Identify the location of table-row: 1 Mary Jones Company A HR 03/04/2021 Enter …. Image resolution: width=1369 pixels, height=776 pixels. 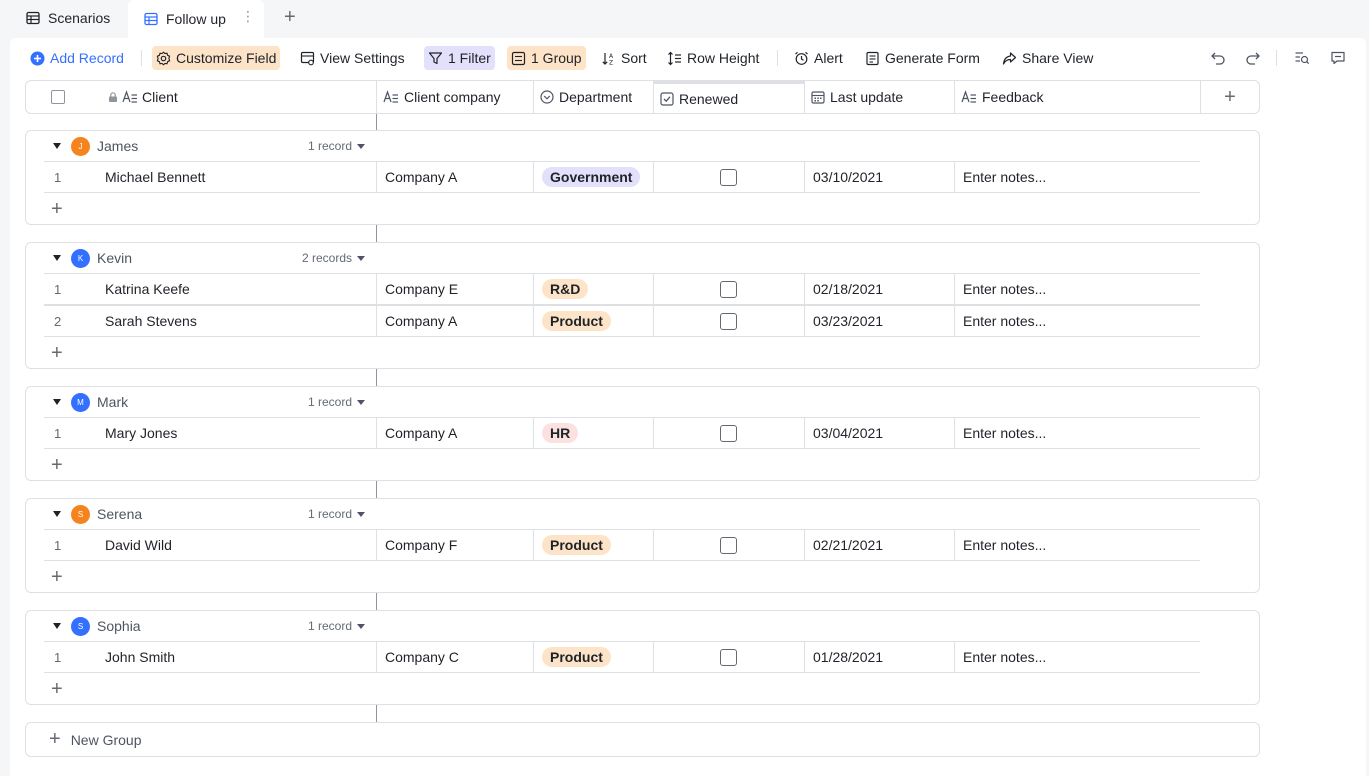
(622, 433).